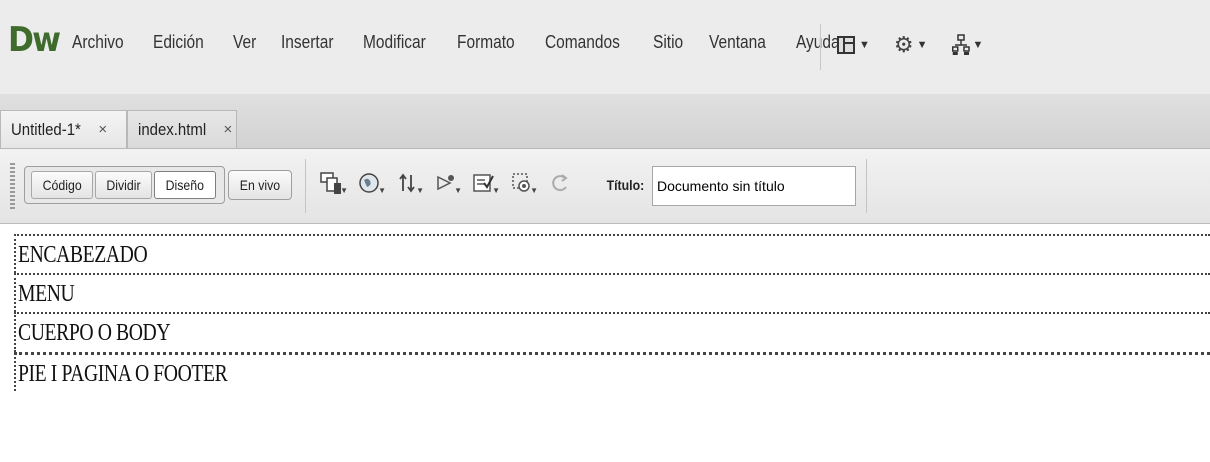 The width and height of the screenshot is (1210, 462). What do you see at coordinates (260, 185) in the screenshot?
I see `live-view-button: En vivo` at bounding box center [260, 185].